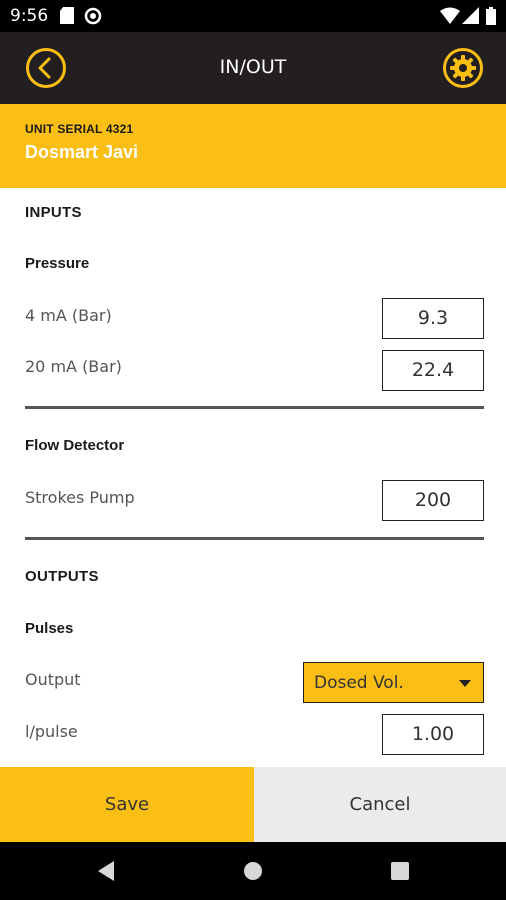 The width and height of the screenshot is (506, 900). Describe the element at coordinates (79, 129) in the screenshot. I see `unit-serial: UNIT SERIAL 4321` at that location.